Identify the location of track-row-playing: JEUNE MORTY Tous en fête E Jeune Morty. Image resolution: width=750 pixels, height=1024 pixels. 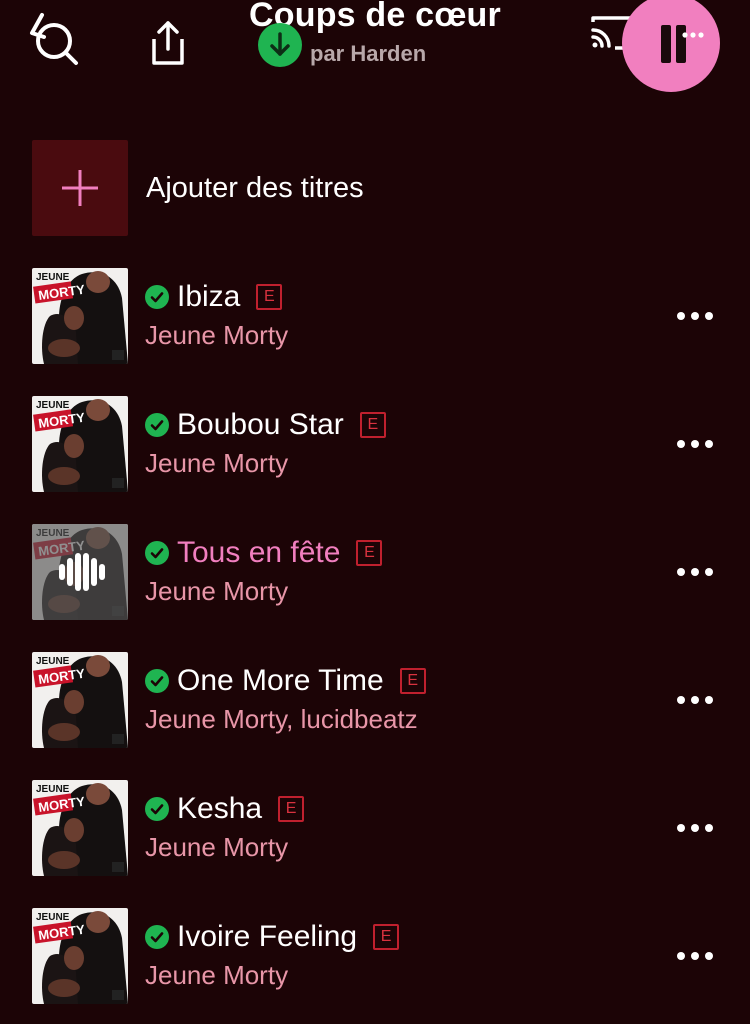
(382, 572).